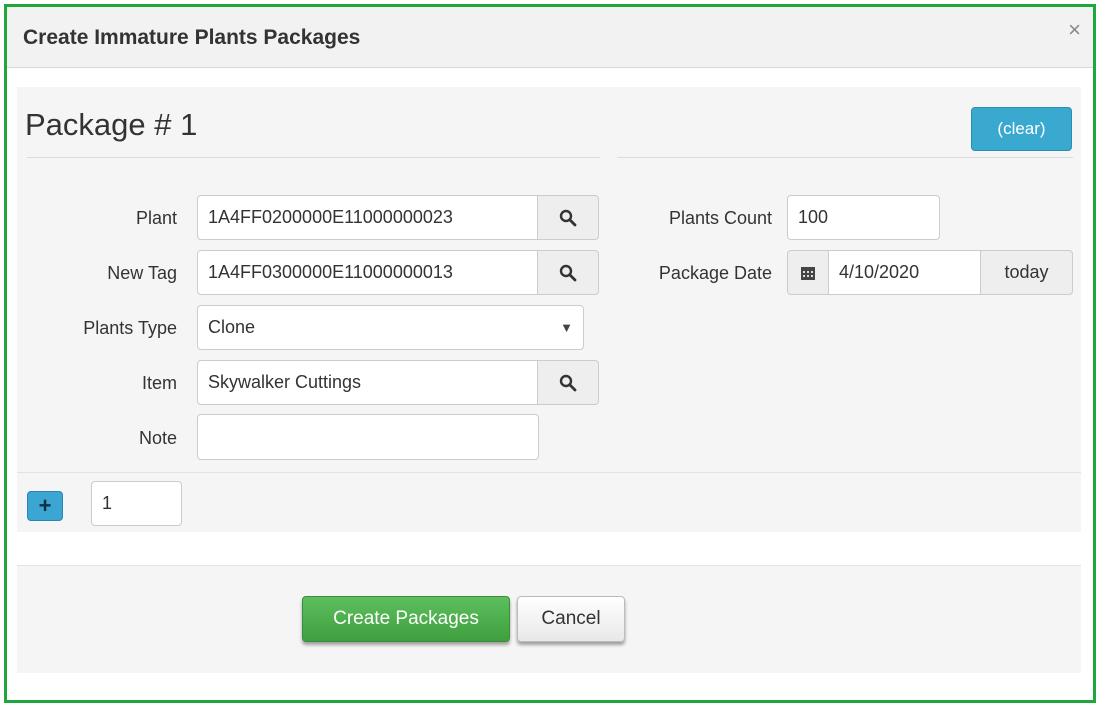 The image size is (1100, 707). What do you see at coordinates (111, 124) in the screenshot?
I see `package-heading: Package # 1` at bounding box center [111, 124].